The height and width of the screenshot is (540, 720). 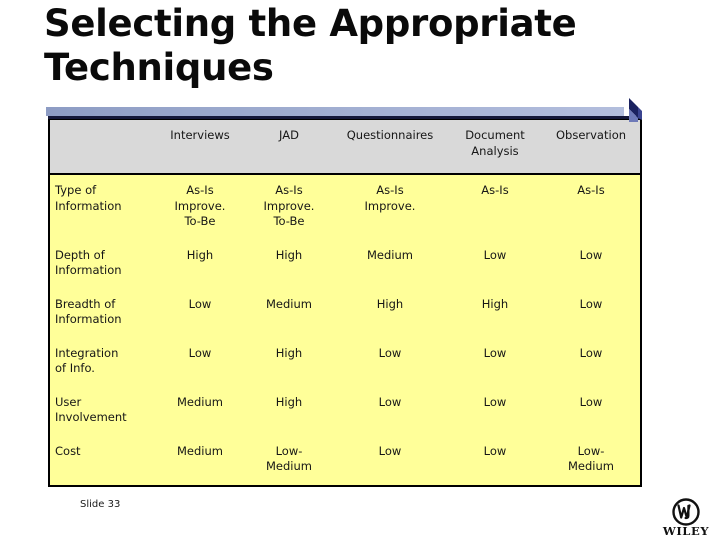 I want to click on cell-integration-document-analysis: Low, so click(x=495, y=362).